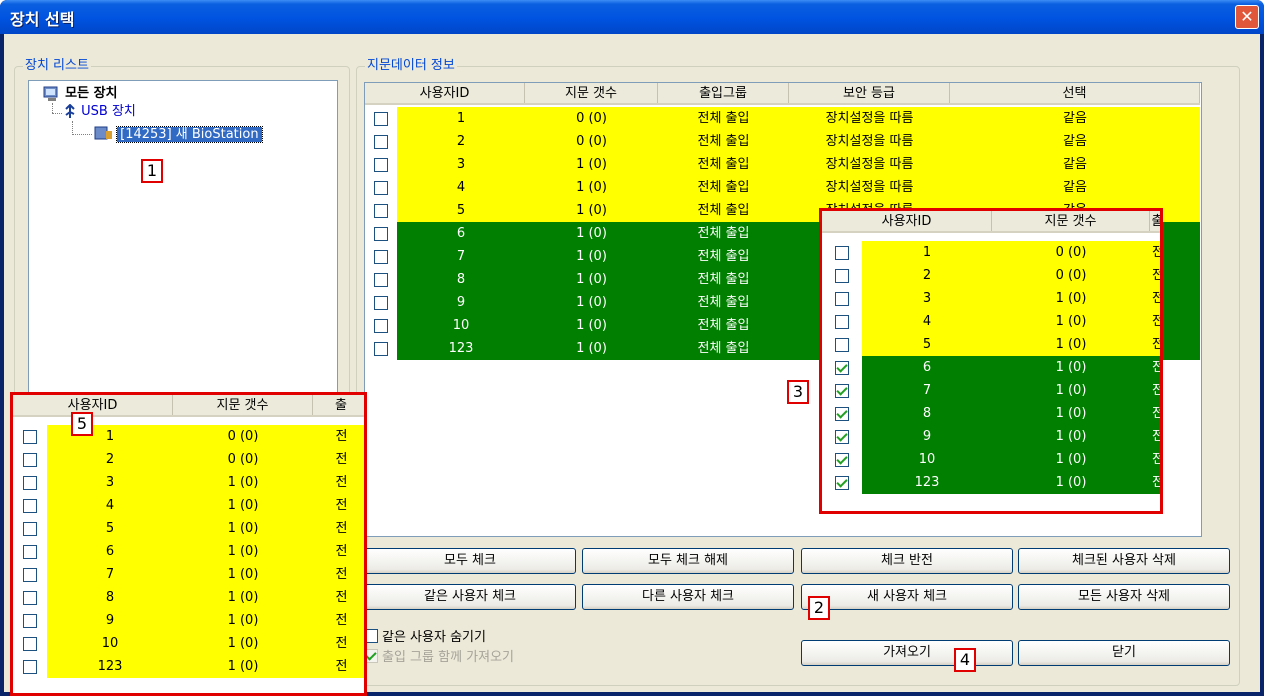 The image size is (1264, 696). Describe the element at coordinates (188, 436) in the screenshot. I see `left-row: 10 (0) 전` at that location.